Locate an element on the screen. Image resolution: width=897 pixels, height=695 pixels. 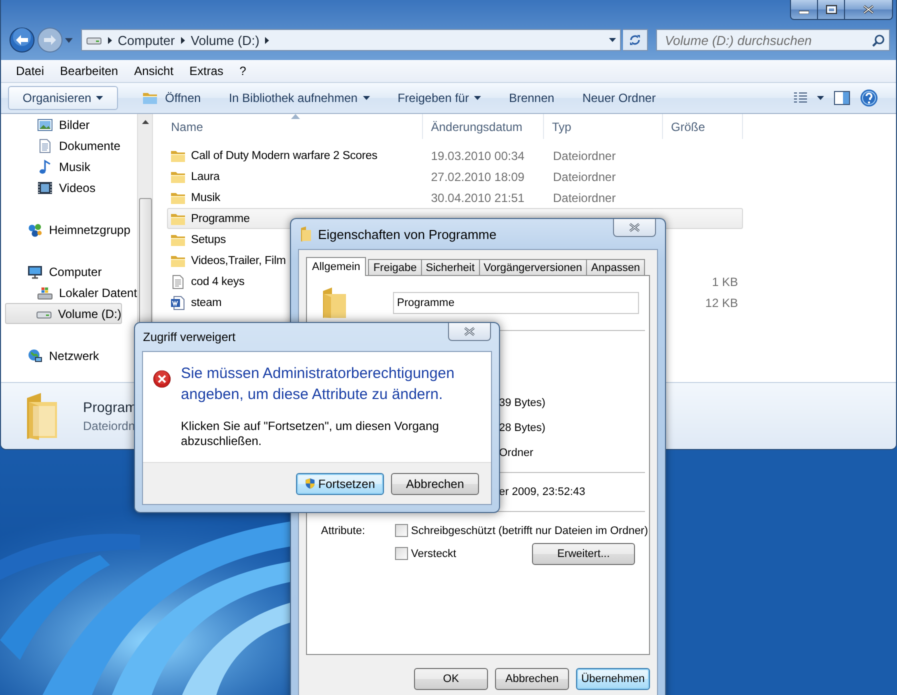
property-value: 28 Bytes) is located at coordinates (522, 428).